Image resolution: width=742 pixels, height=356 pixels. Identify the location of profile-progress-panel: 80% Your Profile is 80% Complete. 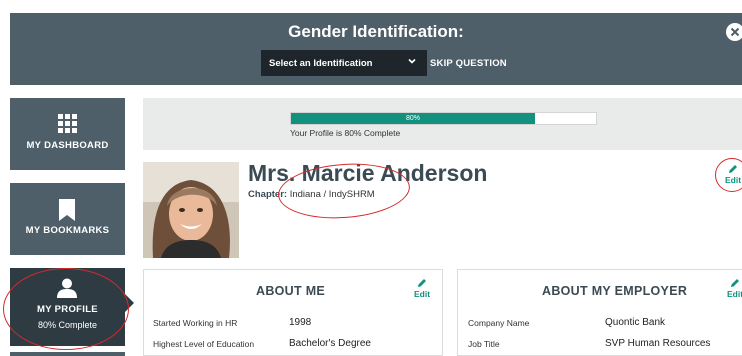
(442, 124).